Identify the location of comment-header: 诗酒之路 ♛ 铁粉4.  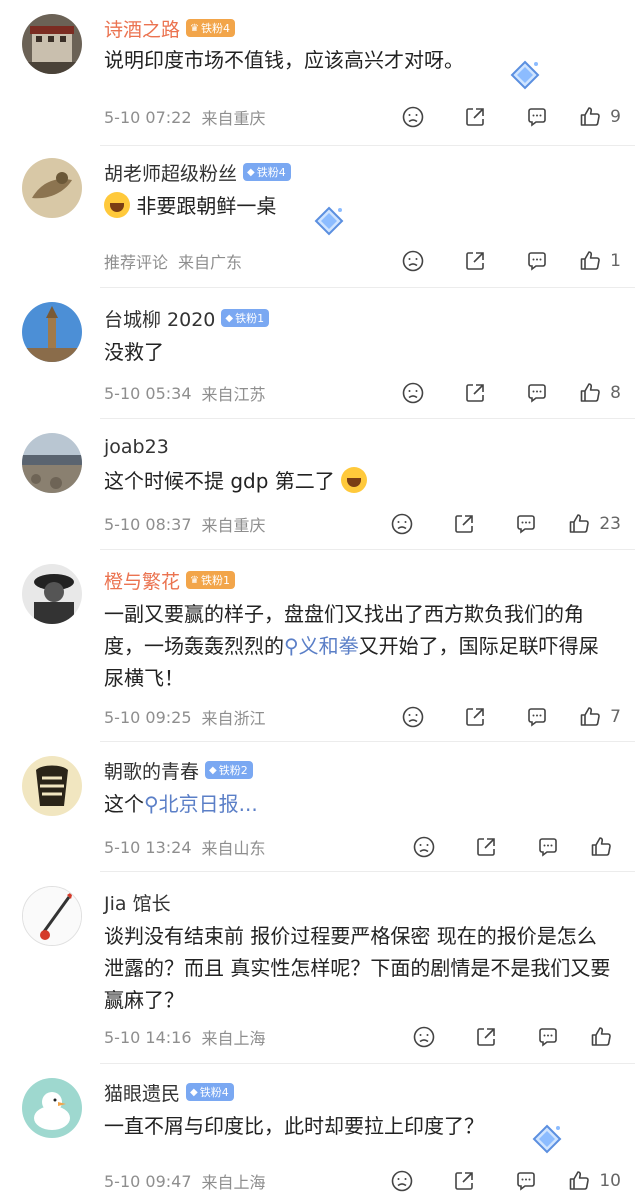
(169, 28).